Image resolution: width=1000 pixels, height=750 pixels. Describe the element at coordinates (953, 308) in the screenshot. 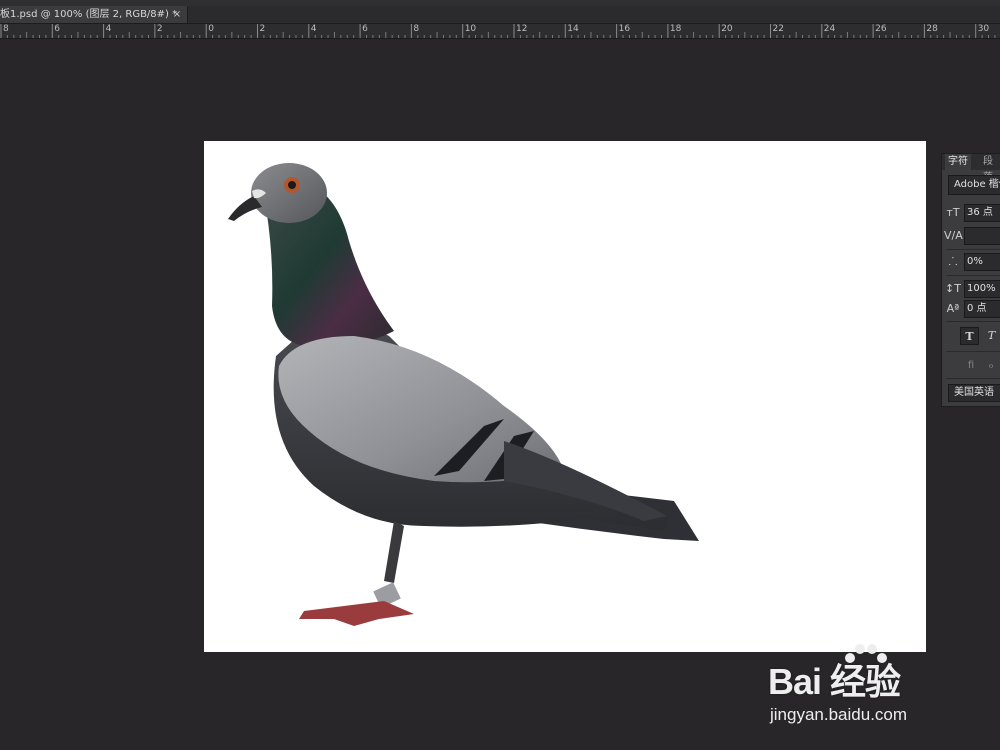

I see `baseline-shift-icon: Aª` at that location.